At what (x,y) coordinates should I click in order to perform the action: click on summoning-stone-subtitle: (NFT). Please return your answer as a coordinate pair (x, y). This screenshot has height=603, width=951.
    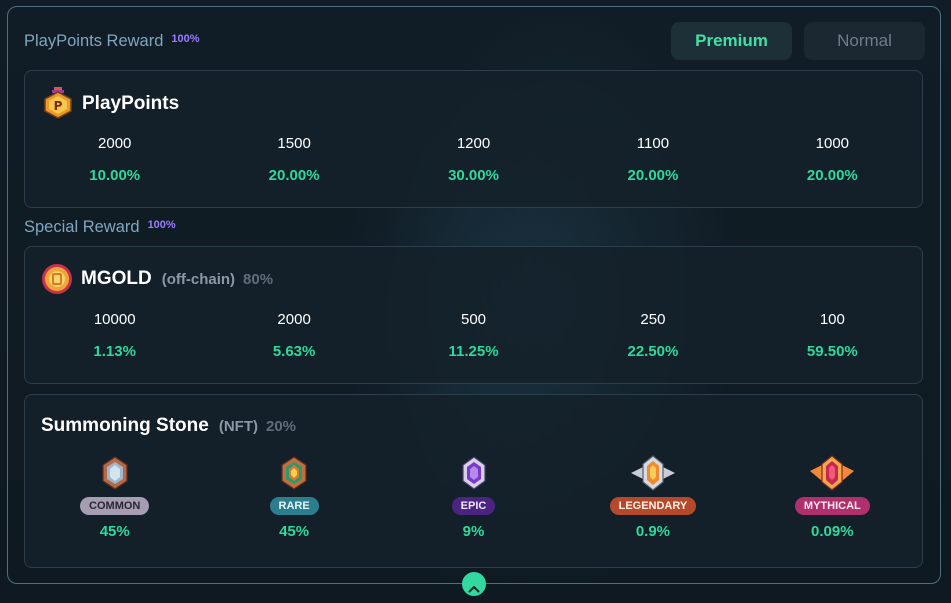
    Looking at the image, I should click on (238, 426).